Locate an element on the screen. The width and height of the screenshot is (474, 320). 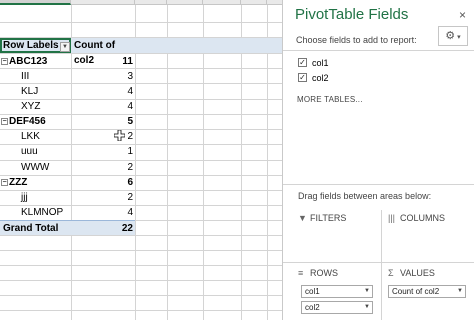
rows-icon: ≡ is located at coordinates (301, 273).